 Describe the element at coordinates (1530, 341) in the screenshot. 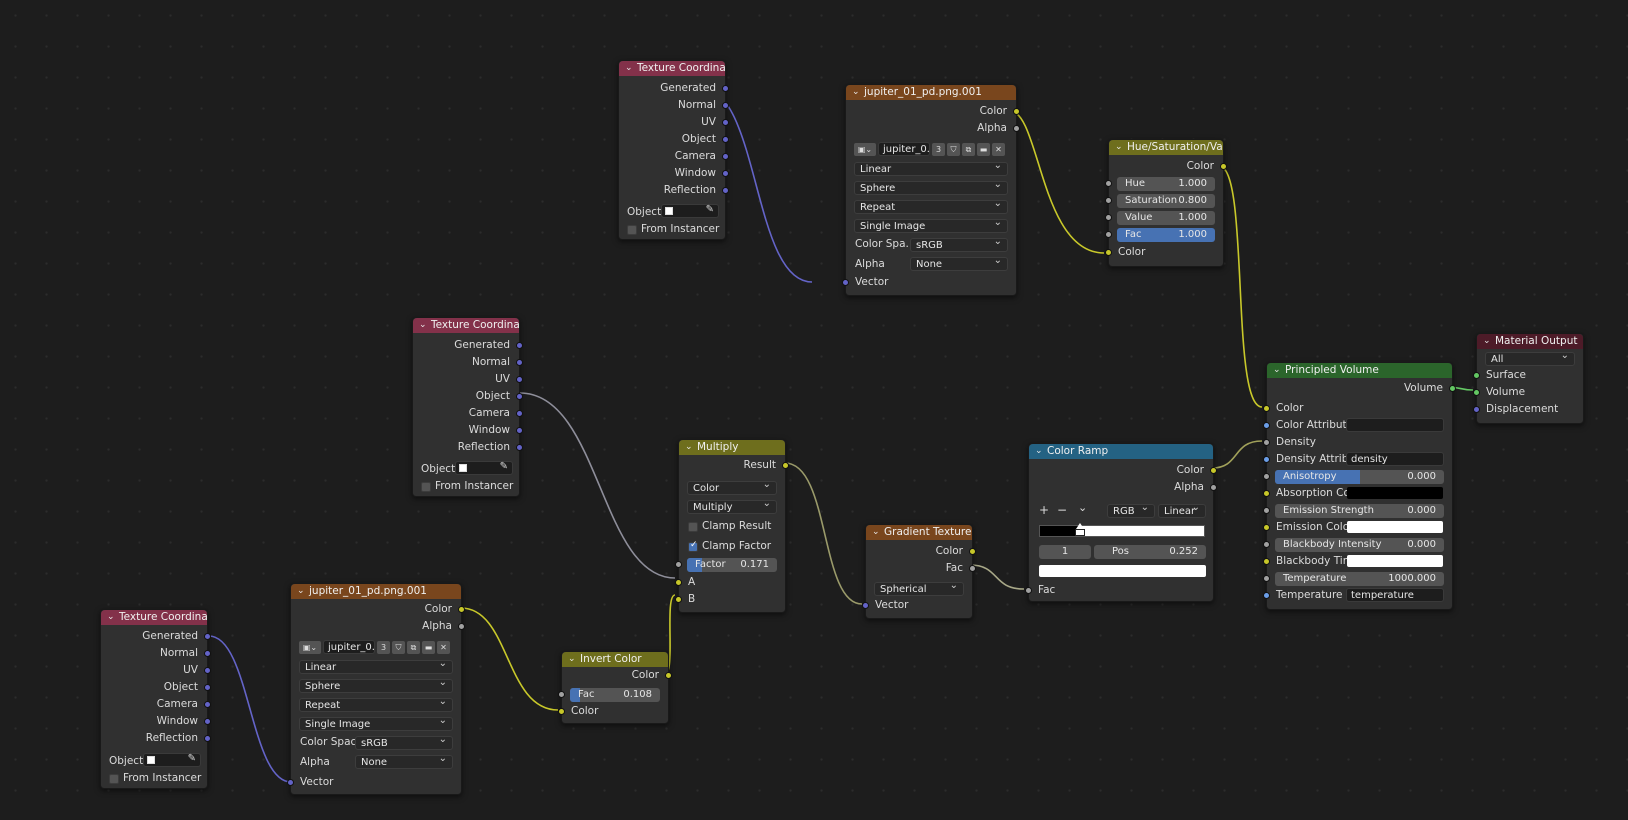

I see `node-header: ⌄ Material Output` at that location.